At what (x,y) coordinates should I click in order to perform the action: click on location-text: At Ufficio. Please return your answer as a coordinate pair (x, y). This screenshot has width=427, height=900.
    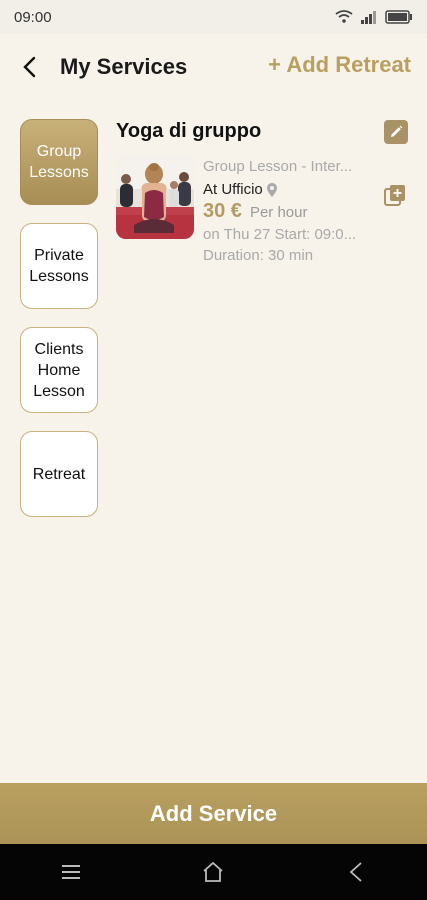
    Looking at the image, I should click on (233, 189).